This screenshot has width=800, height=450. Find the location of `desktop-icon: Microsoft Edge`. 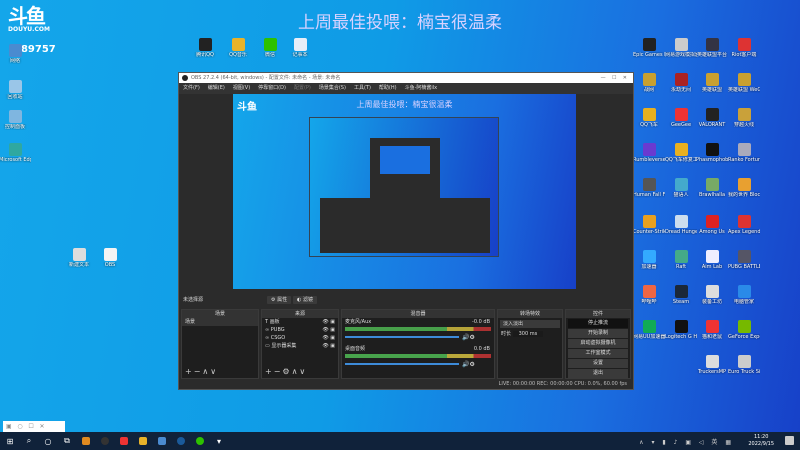

desktop-icon: Microsoft Edge is located at coordinates (15, 153).